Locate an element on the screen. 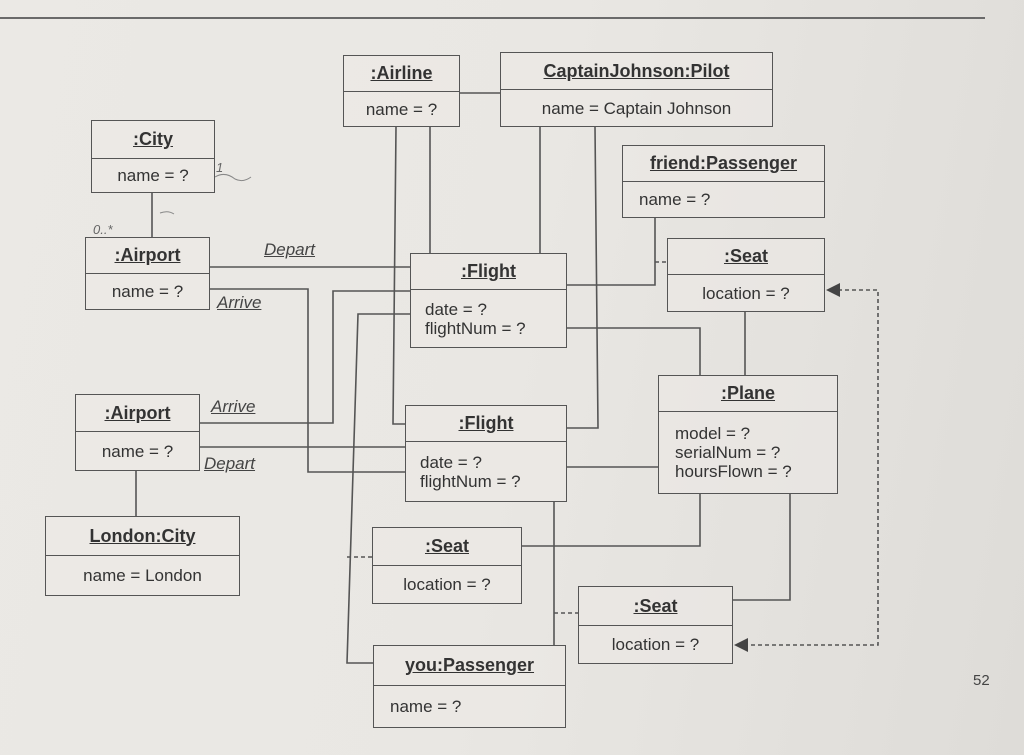 This screenshot has height=755, width=1024. link-label-depart-1: Depart is located at coordinates (290, 249).